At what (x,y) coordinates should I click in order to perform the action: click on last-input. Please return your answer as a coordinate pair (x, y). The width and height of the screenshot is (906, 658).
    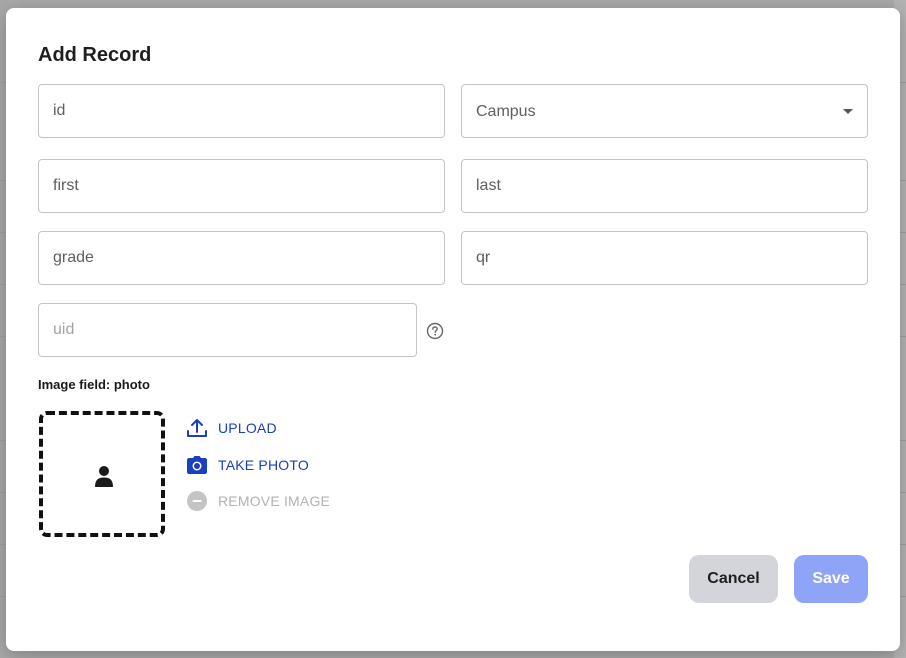
    Looking at the image, I should click on (664, 186).